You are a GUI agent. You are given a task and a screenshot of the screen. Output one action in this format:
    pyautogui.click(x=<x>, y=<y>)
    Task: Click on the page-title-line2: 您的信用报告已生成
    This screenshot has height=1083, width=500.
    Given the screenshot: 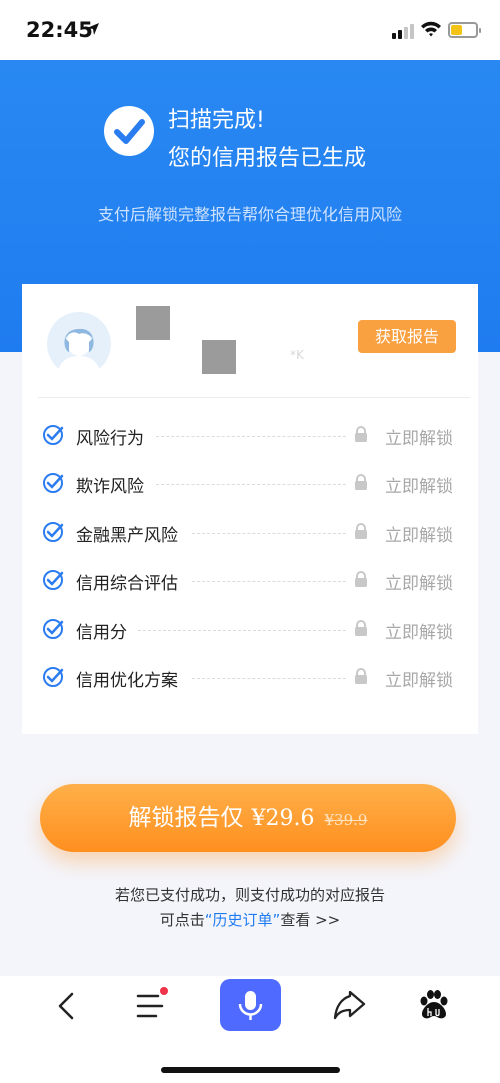 What is the action you would take?
    pyautogui.click(x=267, y=158)
    